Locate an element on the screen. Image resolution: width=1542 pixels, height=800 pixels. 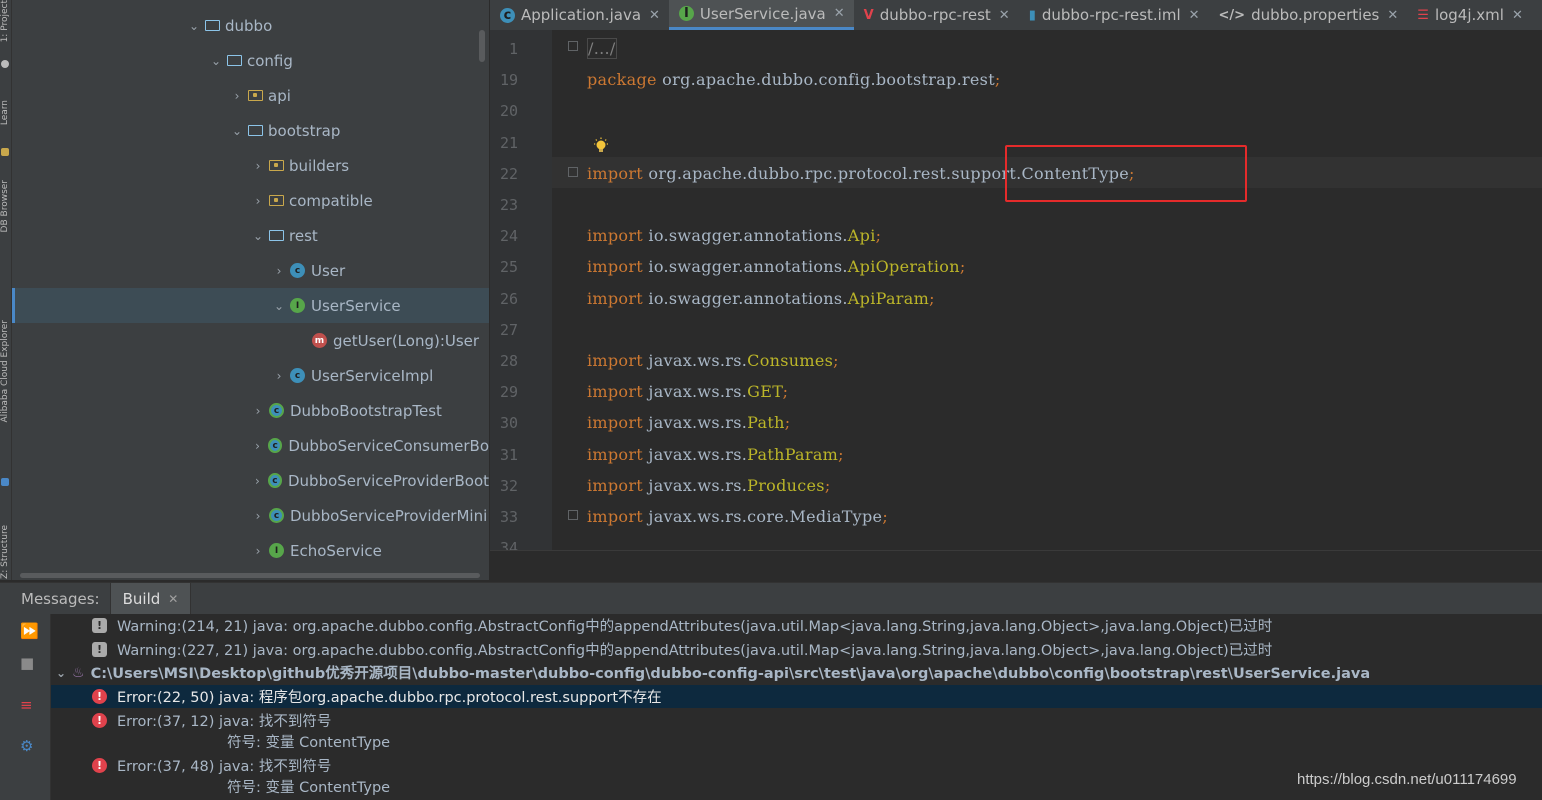
alibaba-cloud-tool-tab: Alibaba Cloud Explorer is located at coordinates (5, 371).